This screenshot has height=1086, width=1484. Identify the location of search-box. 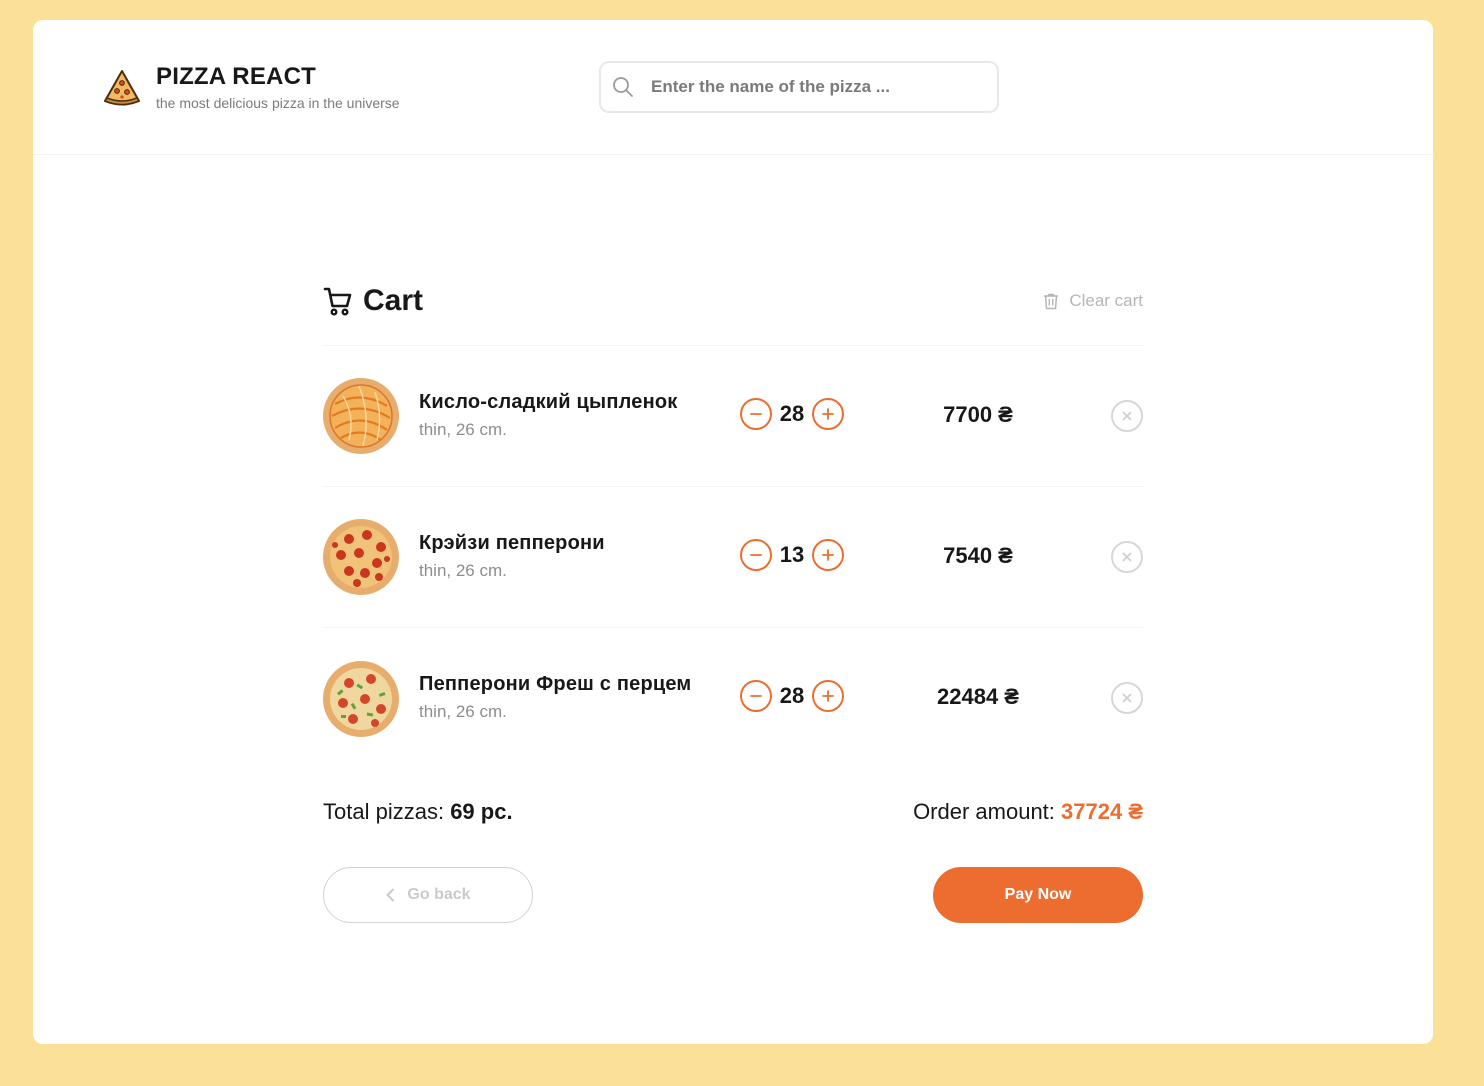
(799, 87).